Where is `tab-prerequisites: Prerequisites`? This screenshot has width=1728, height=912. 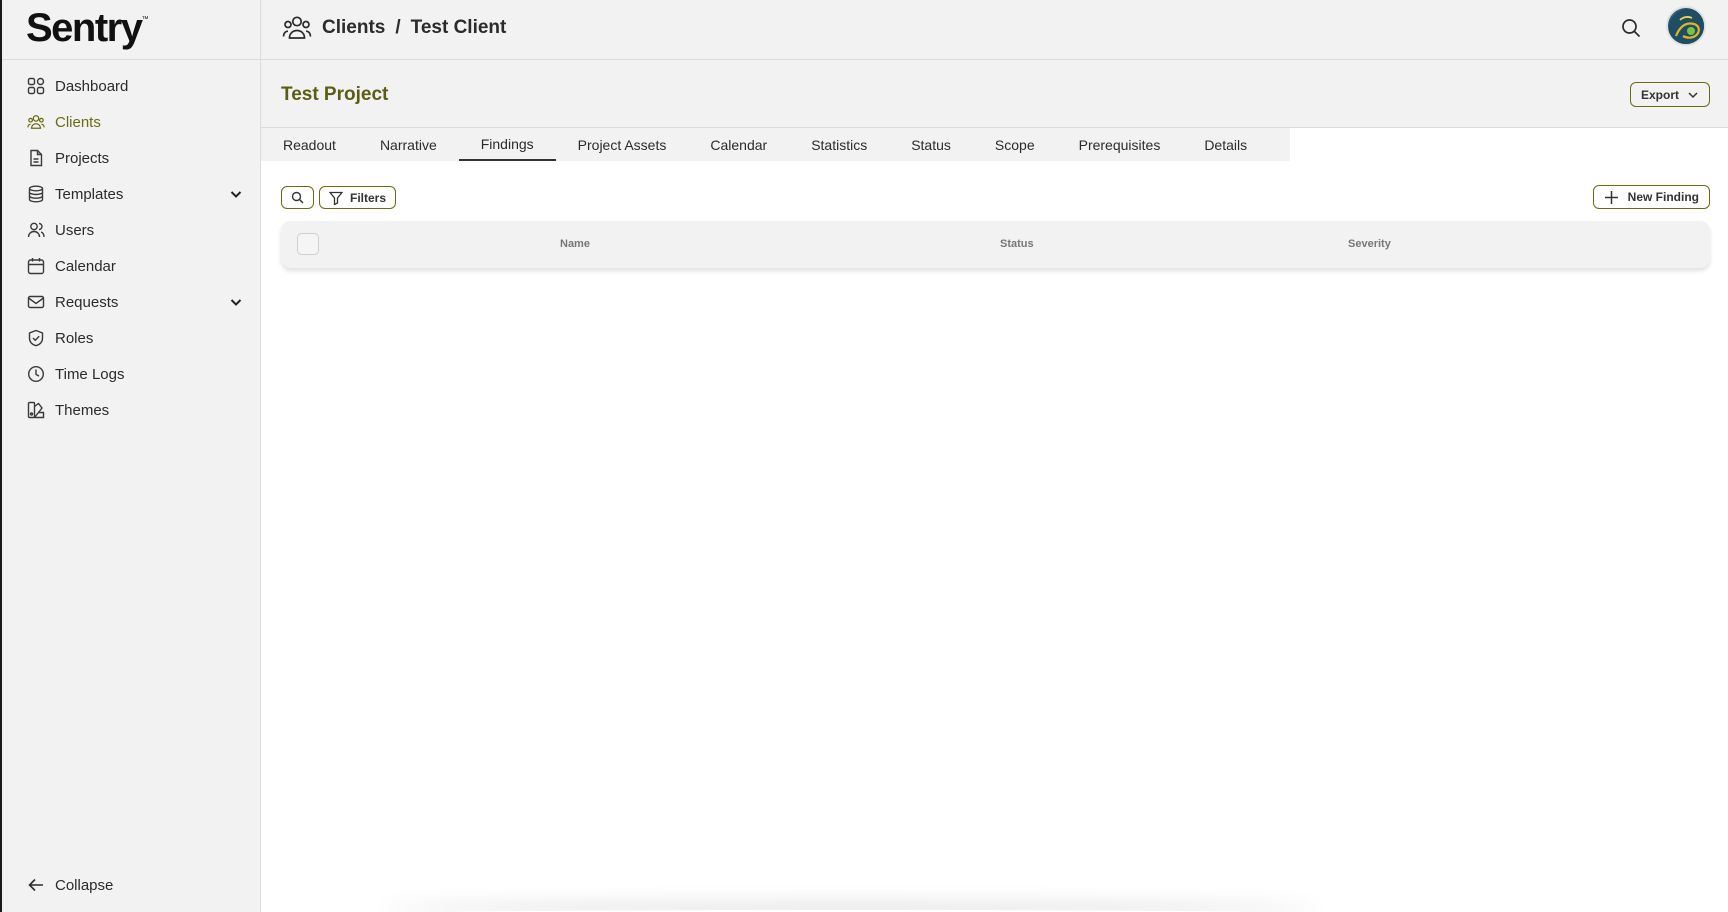
tab-prerequisites: Prerequisites is located at coordinates (1120, 144).